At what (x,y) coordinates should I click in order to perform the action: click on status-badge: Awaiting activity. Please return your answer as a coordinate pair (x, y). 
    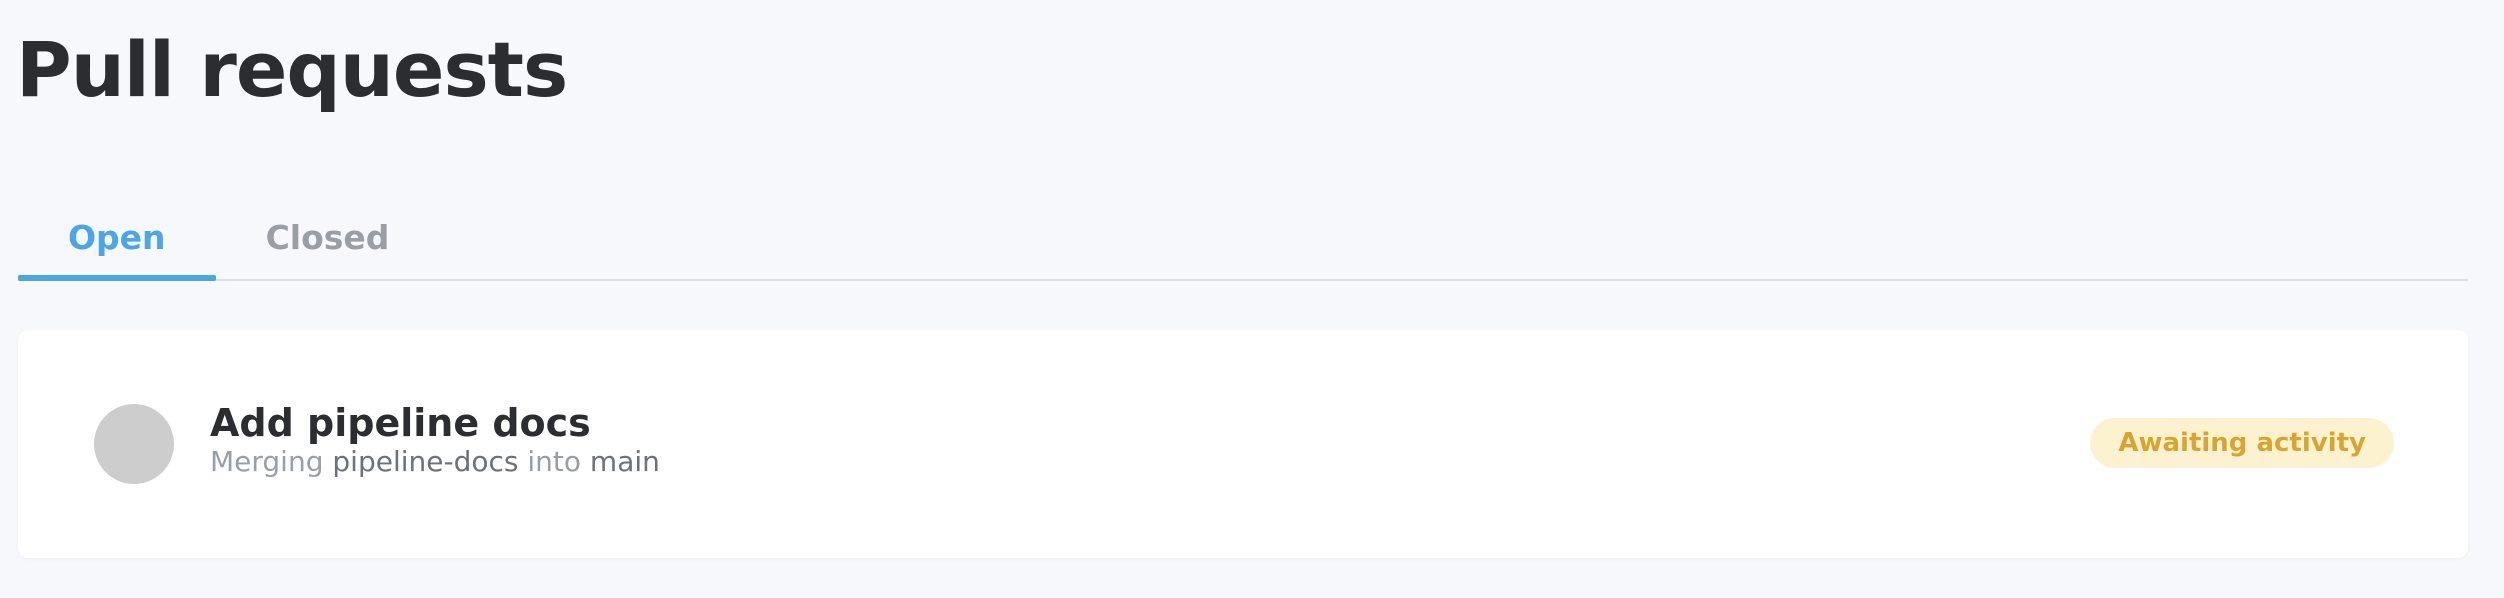
    Looking at the image, I should click on (2242, 443).